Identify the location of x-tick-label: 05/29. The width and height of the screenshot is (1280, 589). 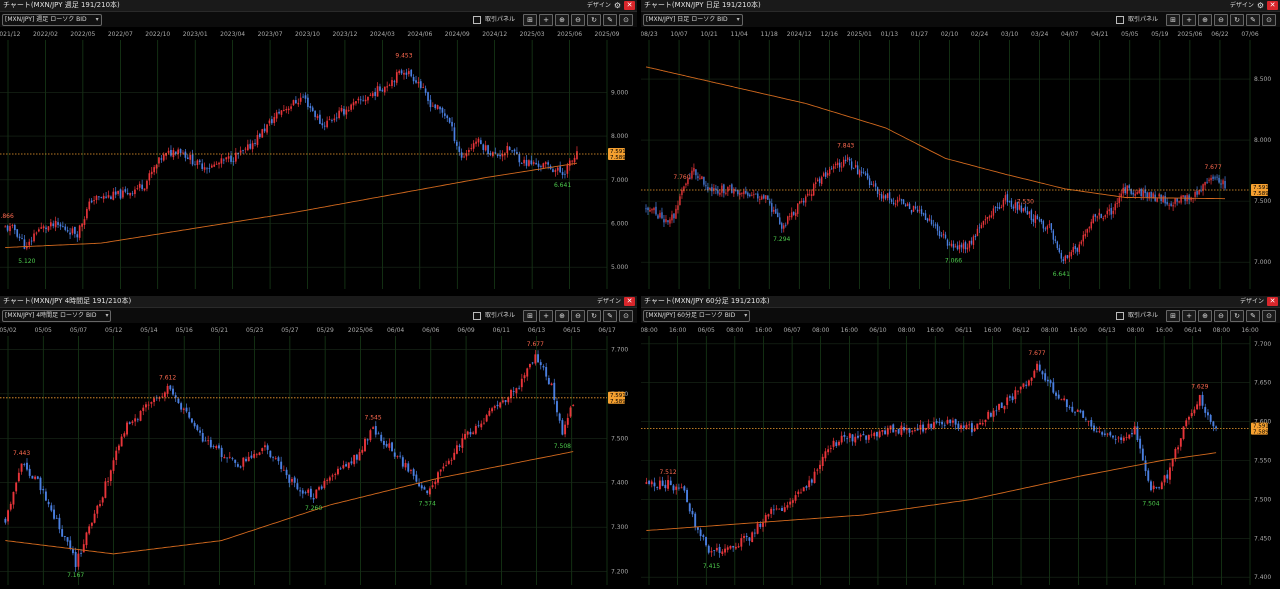
(324, 330).